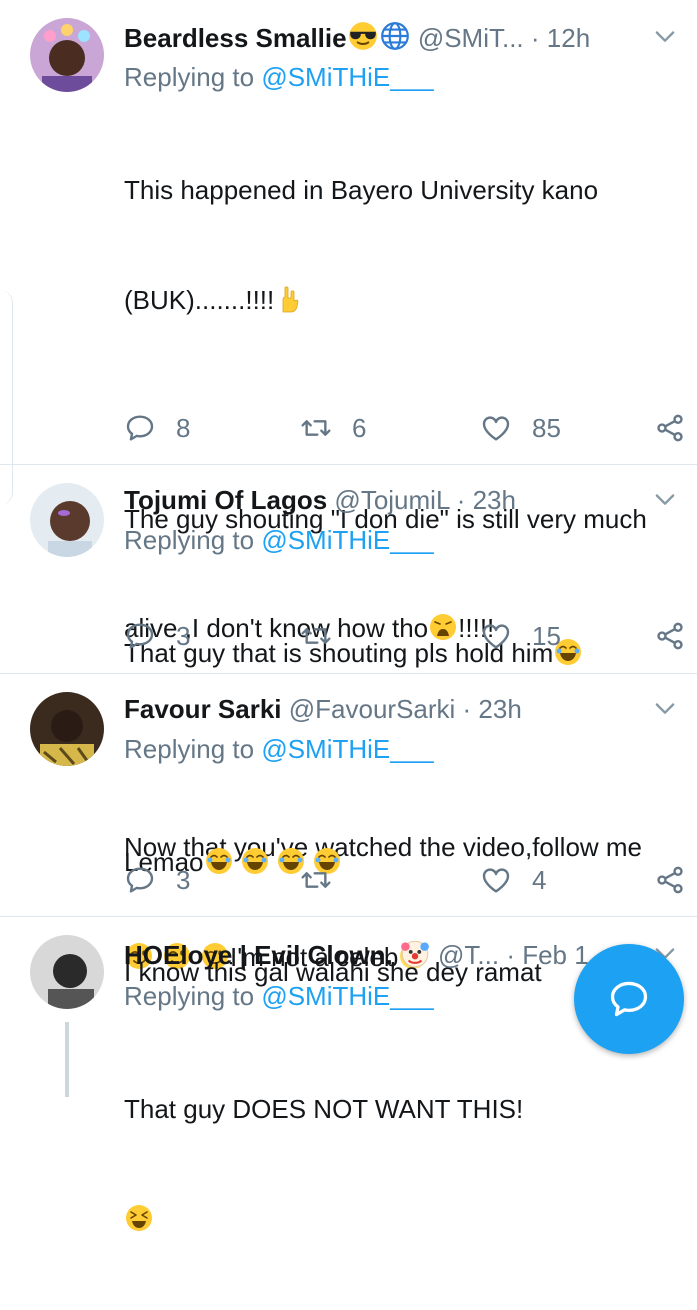 The width and height of the screenshot is (697, 1310). I want to click on horns-hand-emoji-icon, so click(289, 299).